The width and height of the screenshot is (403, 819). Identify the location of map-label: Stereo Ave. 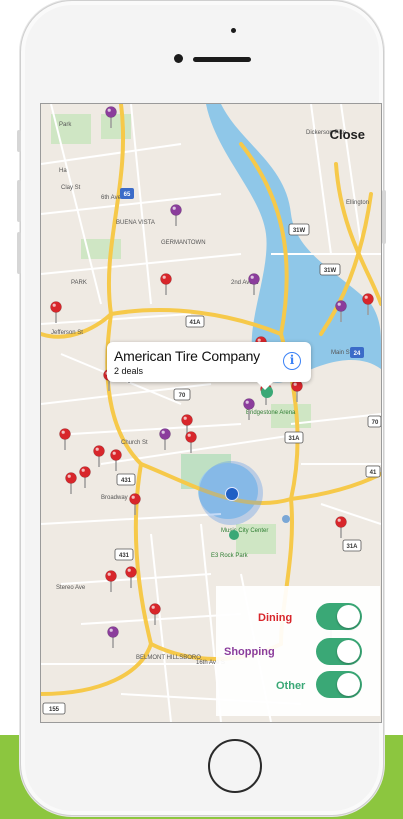
(71, 588).